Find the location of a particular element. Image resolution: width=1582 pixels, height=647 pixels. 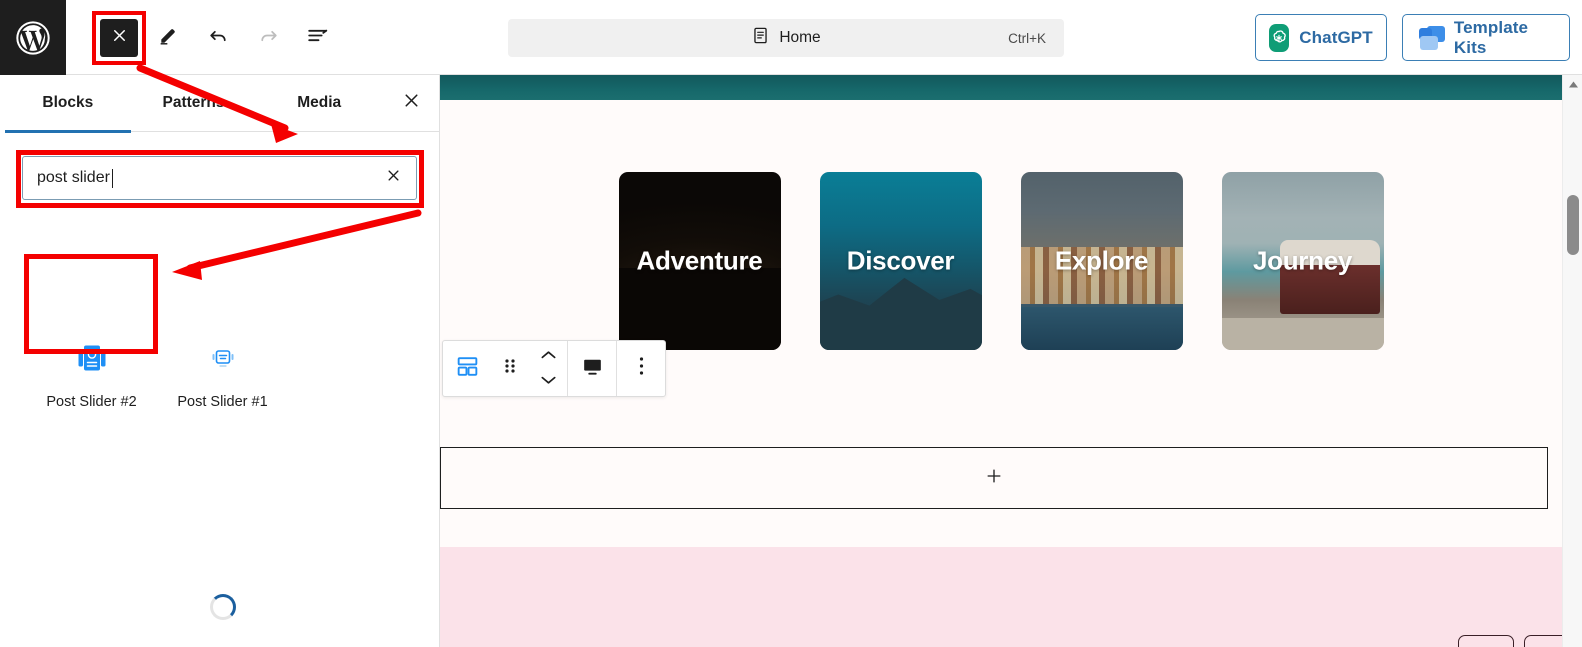

slider-card-adventure: Adventure is located at coordinates (699, 261).